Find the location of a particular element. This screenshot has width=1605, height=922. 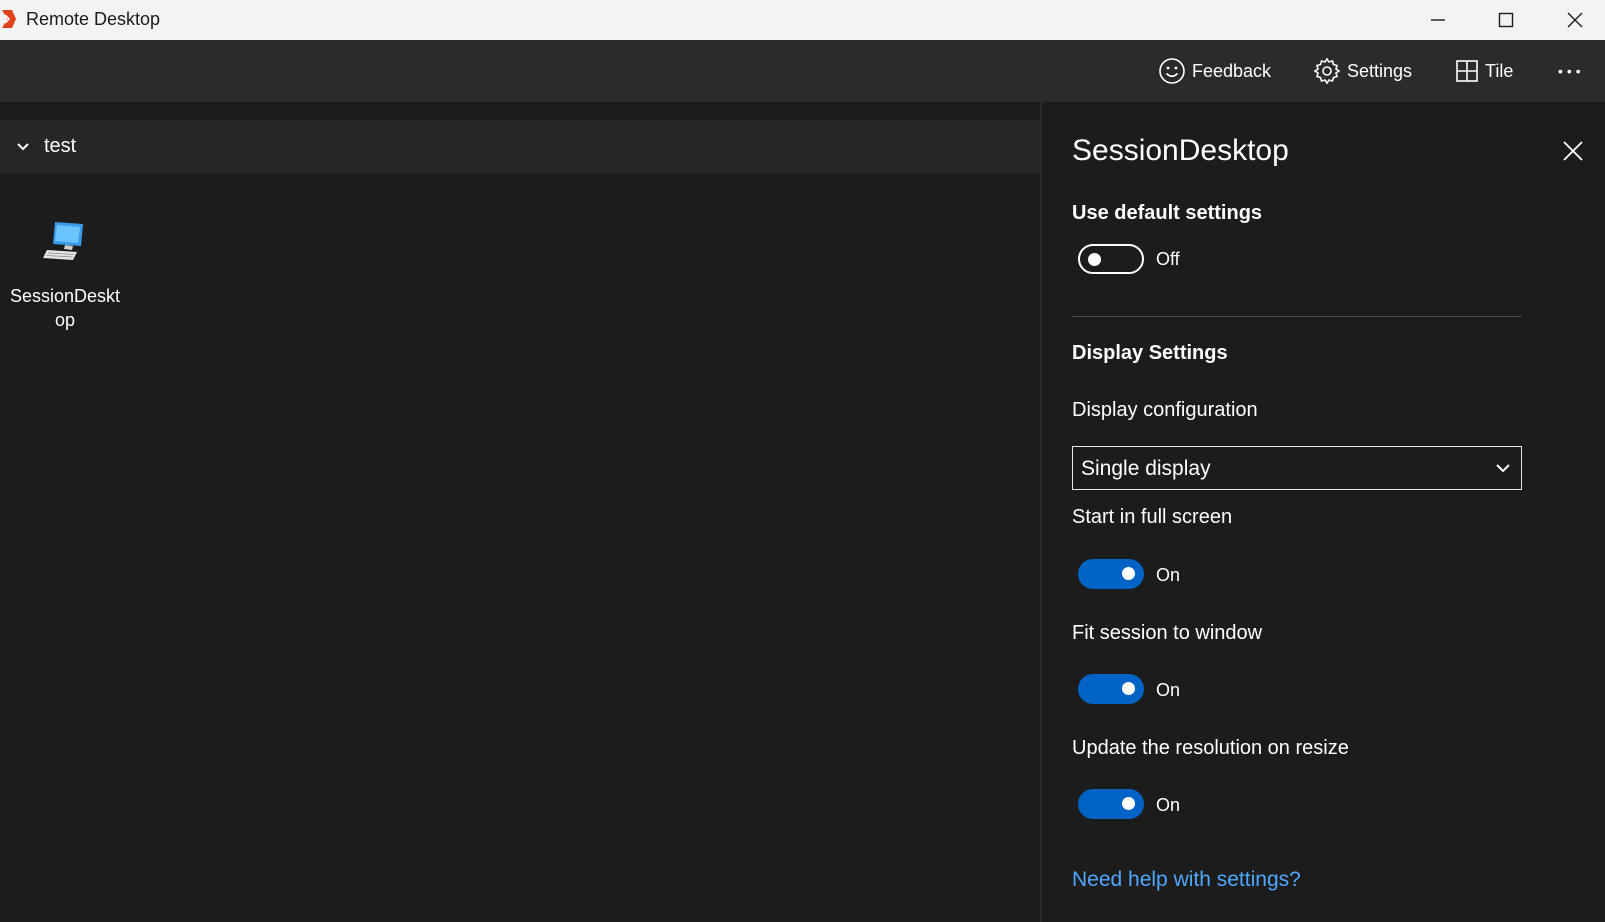

update-resolution-toggle is located at coordinates (1111, 804).